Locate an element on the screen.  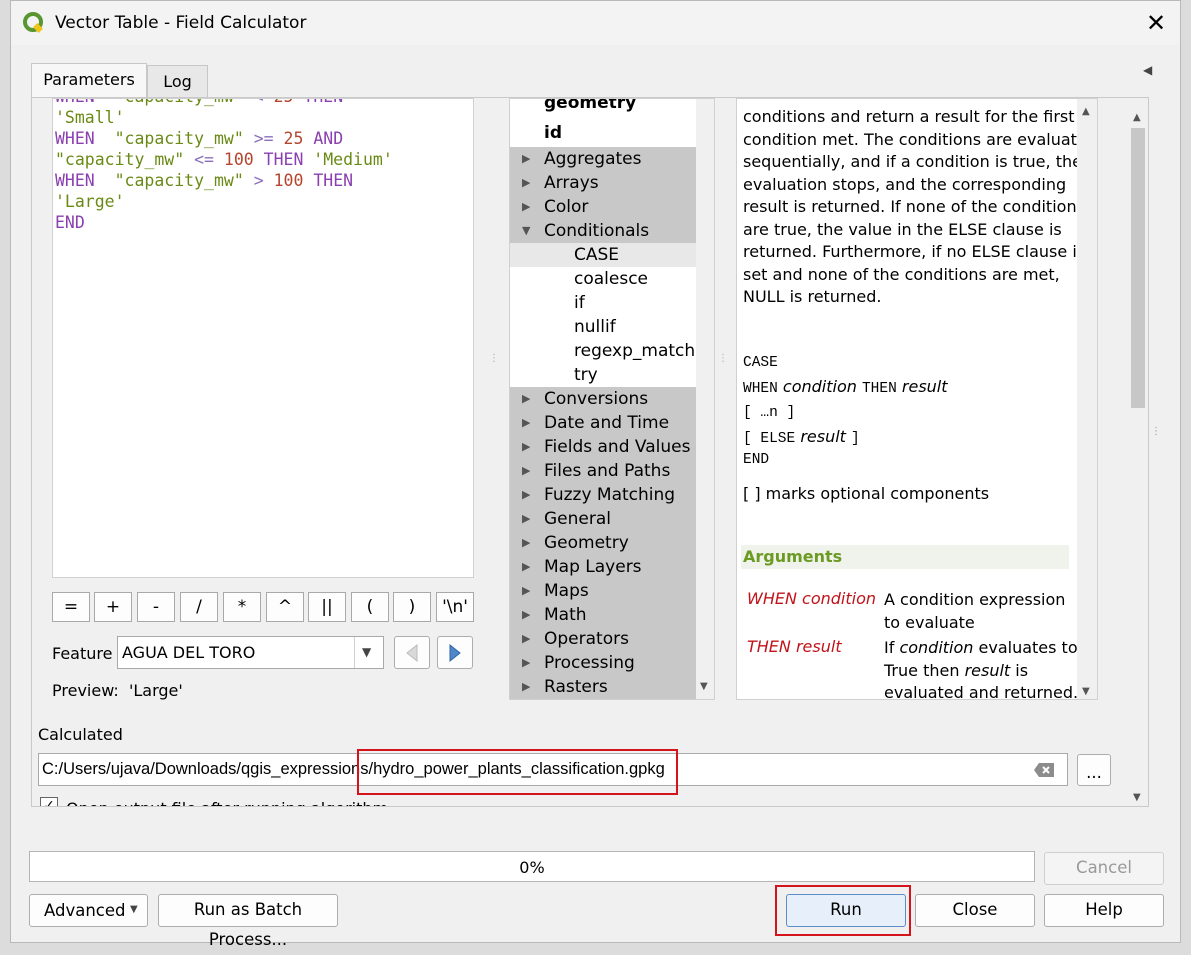
tree-item-label: Maps is located at coordinates (566, 591).